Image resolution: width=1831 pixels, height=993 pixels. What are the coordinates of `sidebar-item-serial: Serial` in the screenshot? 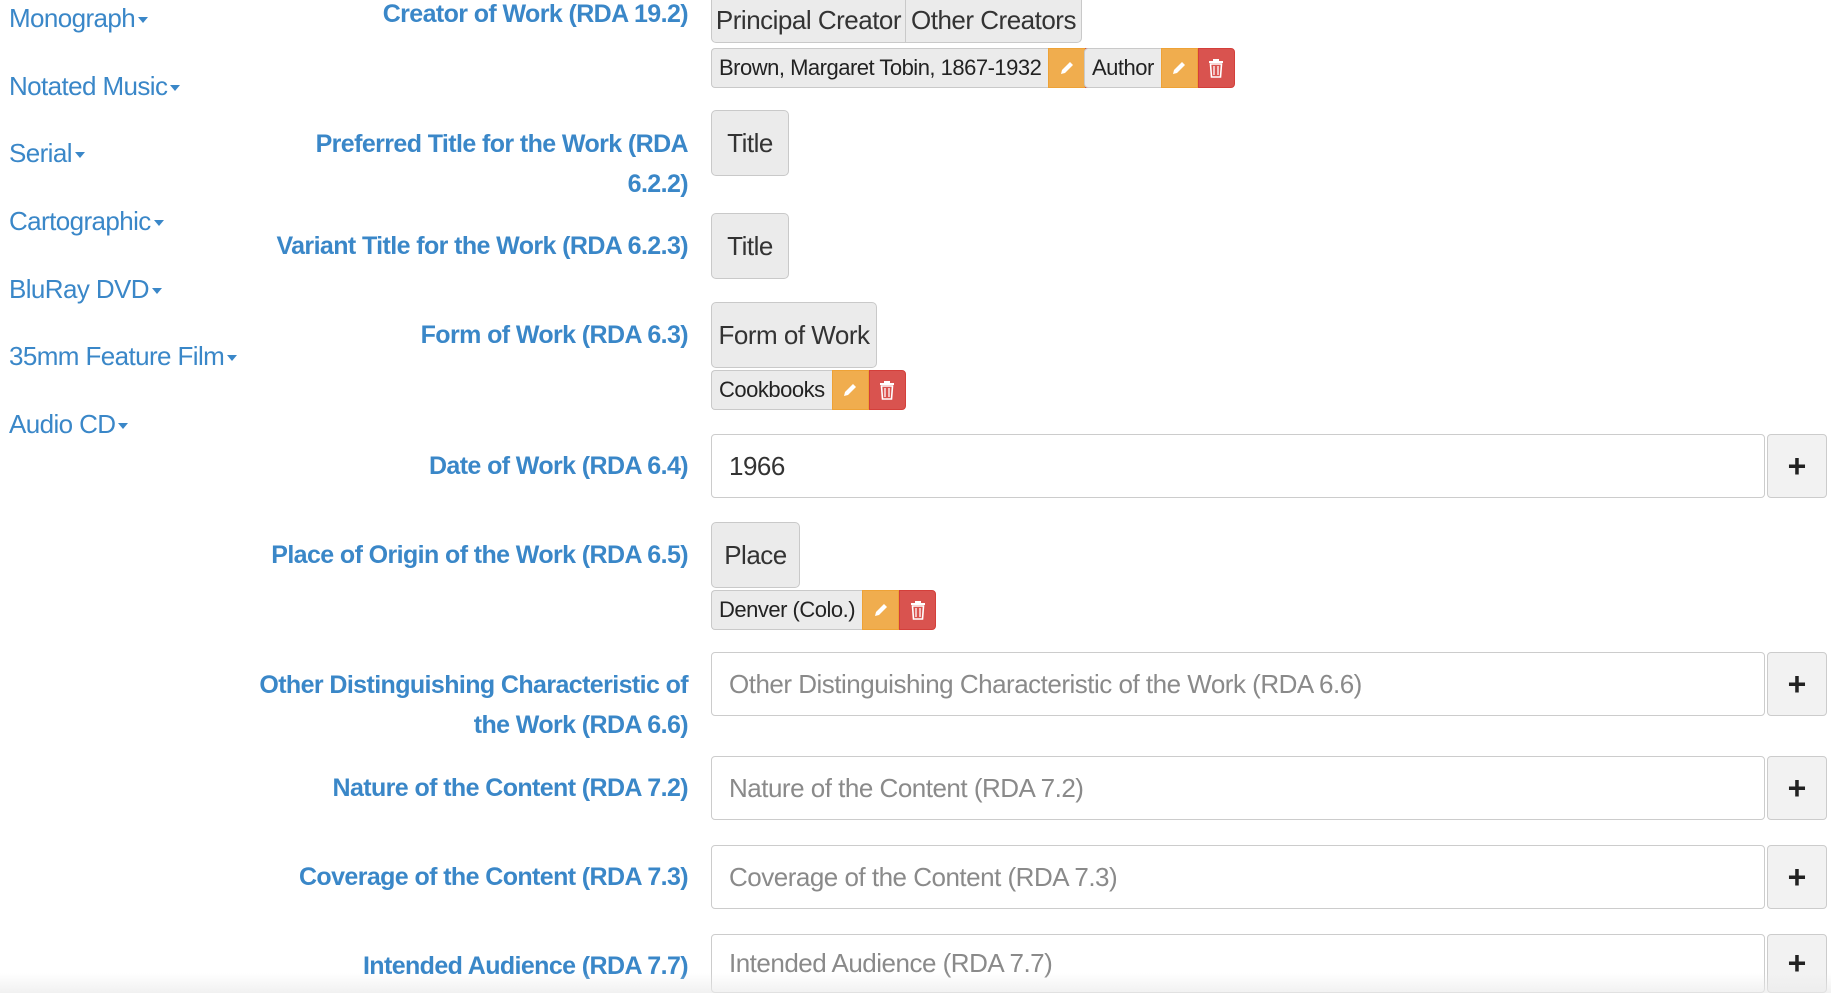 It's located at (47, 153).